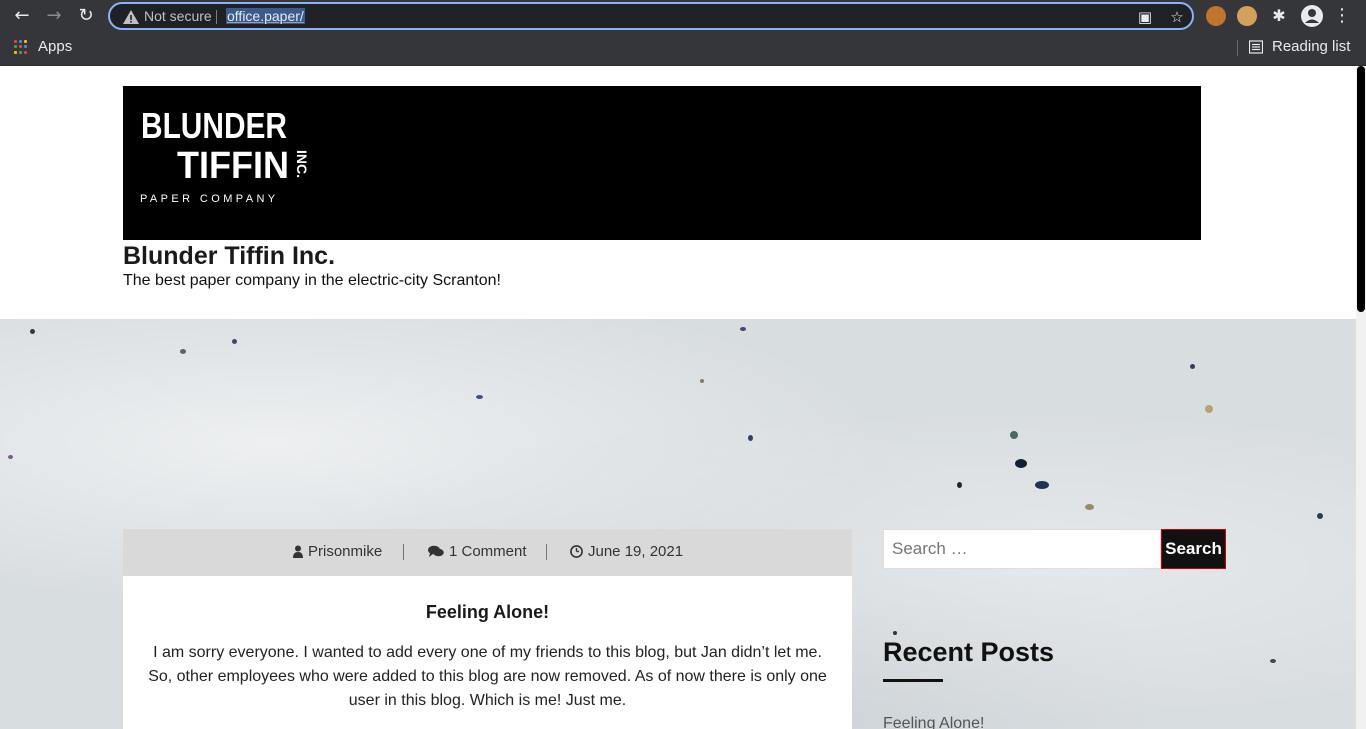 The image size is (1366, 729). What do you see at coordinates (302, 164) in the screenshot?
I see `svg-text: INC.` at bounding box center [302, 164].